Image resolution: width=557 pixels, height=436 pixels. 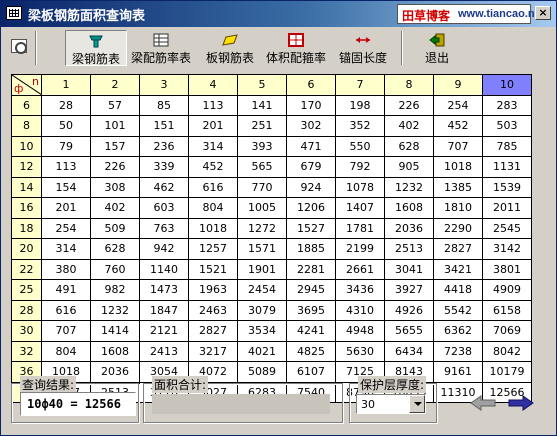 I want to click on table-cell: 79, so click(x=66, y=146).